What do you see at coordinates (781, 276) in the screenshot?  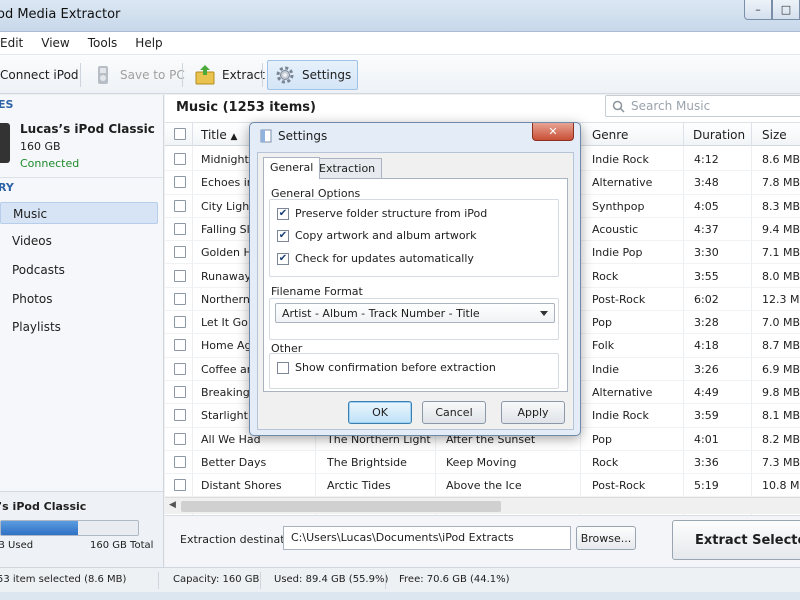 I see `cell-size: 8.0 MB` at bounding box center [781, 276].